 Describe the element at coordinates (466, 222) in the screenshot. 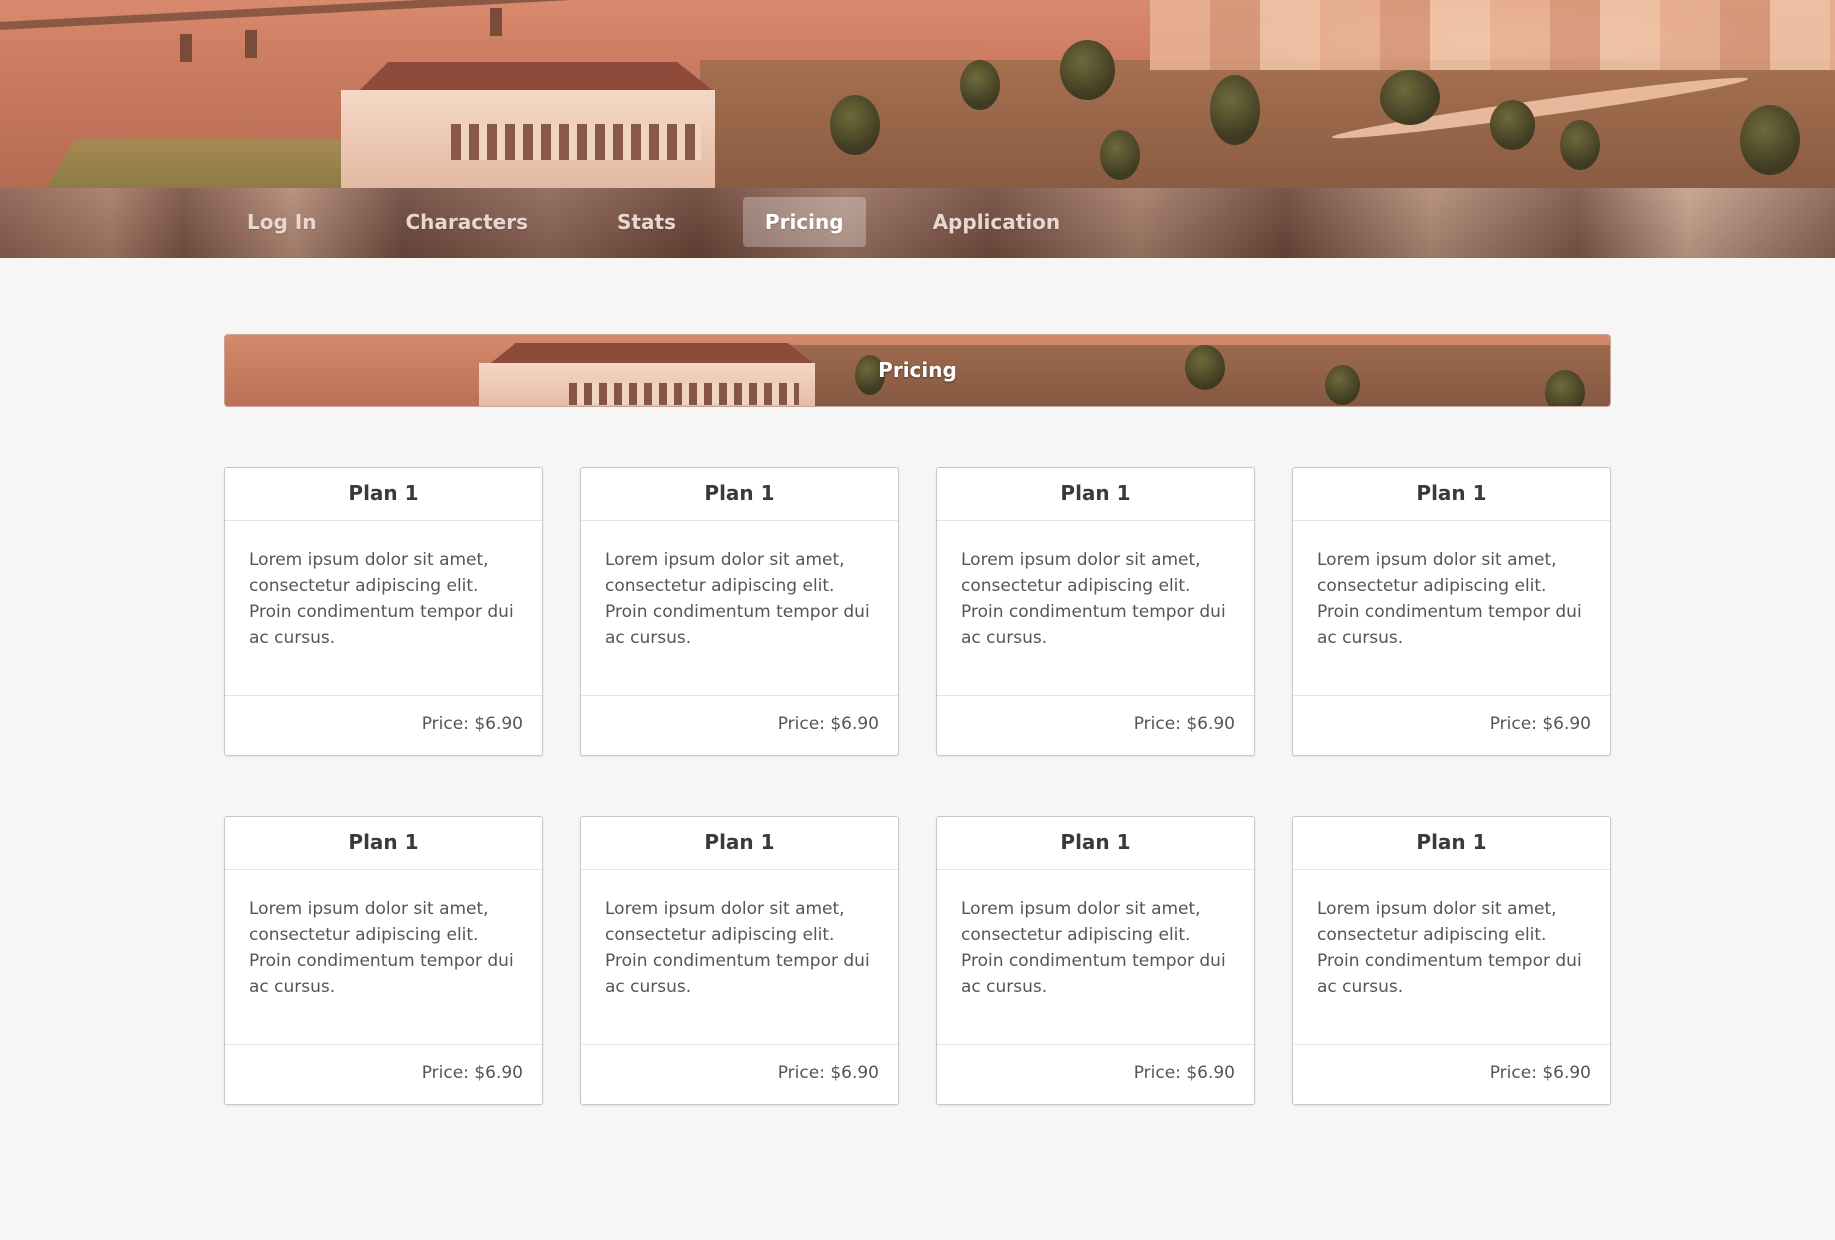

I see `nav-item-characters: Characters` at that location.